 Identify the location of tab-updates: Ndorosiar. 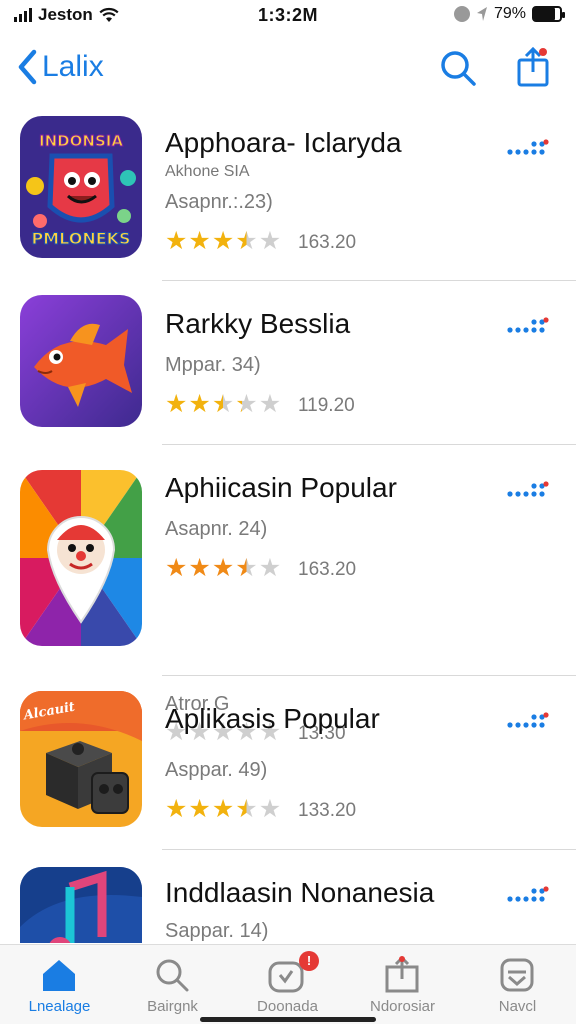
(402, 984).